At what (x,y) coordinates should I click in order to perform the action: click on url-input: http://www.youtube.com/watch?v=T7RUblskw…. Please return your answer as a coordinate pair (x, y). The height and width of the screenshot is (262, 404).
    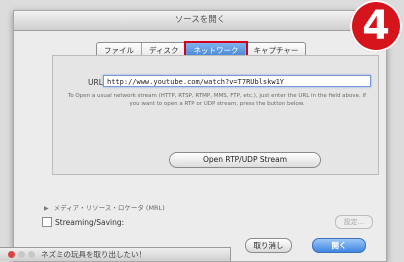
    Looking at the image, I should click on (237, 81).